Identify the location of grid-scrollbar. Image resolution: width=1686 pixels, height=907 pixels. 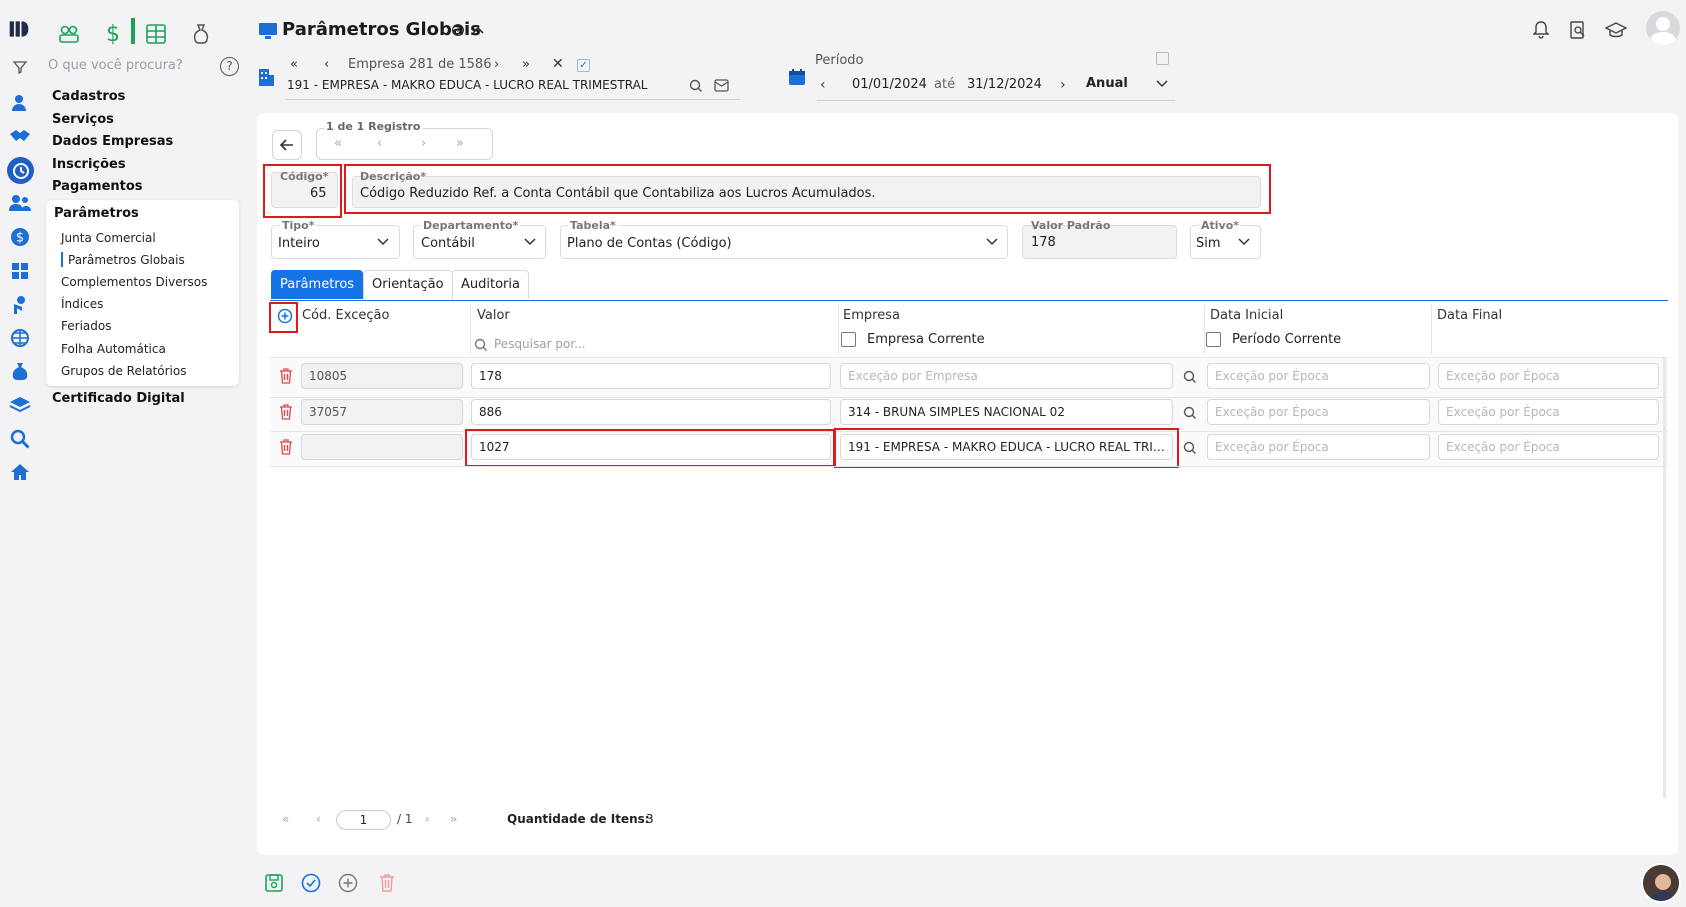
(1664, 578).